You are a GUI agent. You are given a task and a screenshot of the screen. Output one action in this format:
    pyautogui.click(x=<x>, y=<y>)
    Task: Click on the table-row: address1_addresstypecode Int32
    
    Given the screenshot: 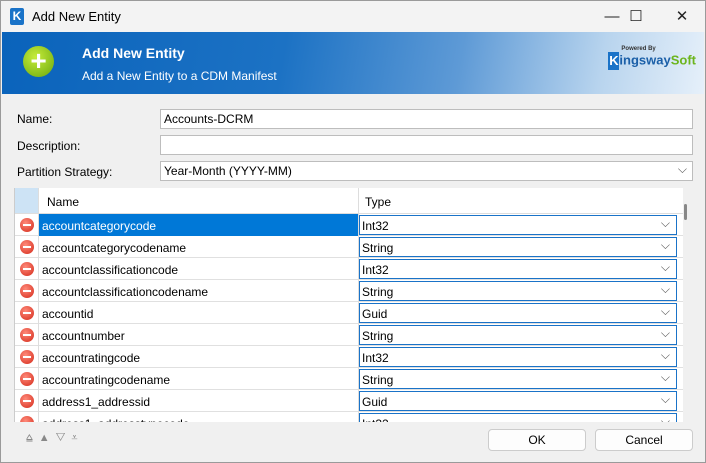 What is the action you would take?
    pyautogui.click(x=349, y=417)
    